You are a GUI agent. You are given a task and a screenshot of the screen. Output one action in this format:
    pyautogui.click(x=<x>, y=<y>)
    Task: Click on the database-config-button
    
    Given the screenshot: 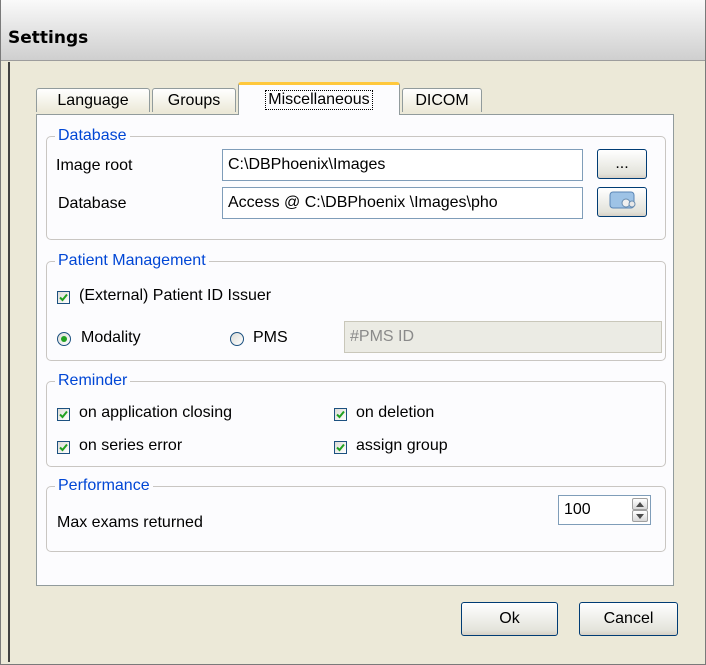 What is the action you would take?
    pyautogui.click(x=622, y=202)
    